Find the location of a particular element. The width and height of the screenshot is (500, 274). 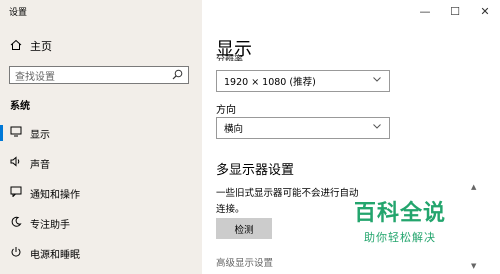

sidebar-item-label: 专注助手 is located at coordinates (50, 225).